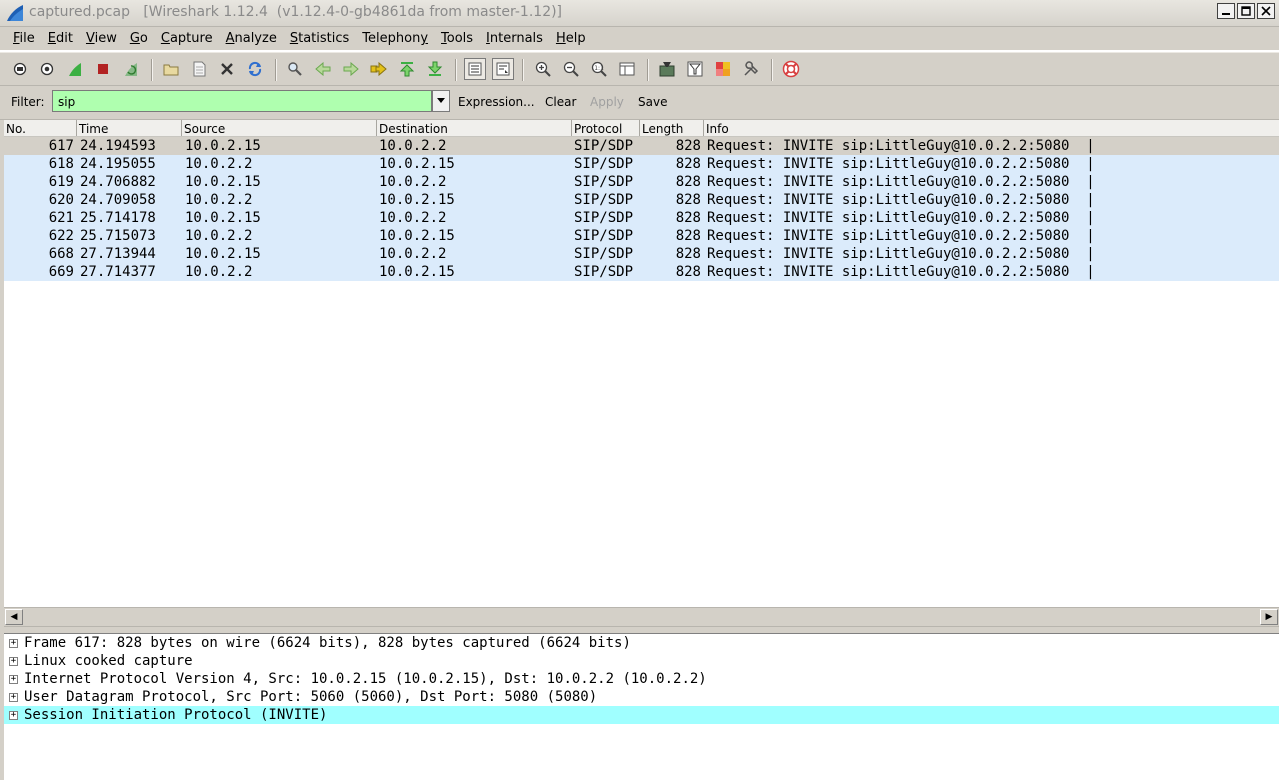 The height and width of the screenshot is (781, 1279). I want to click on menu-internals: Internals, so click(514, 38).